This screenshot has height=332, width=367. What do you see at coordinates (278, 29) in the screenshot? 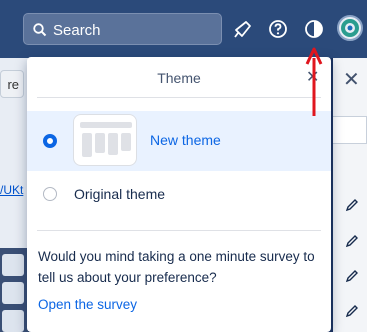
I see `help-icon` at bounding box center [278, 29].